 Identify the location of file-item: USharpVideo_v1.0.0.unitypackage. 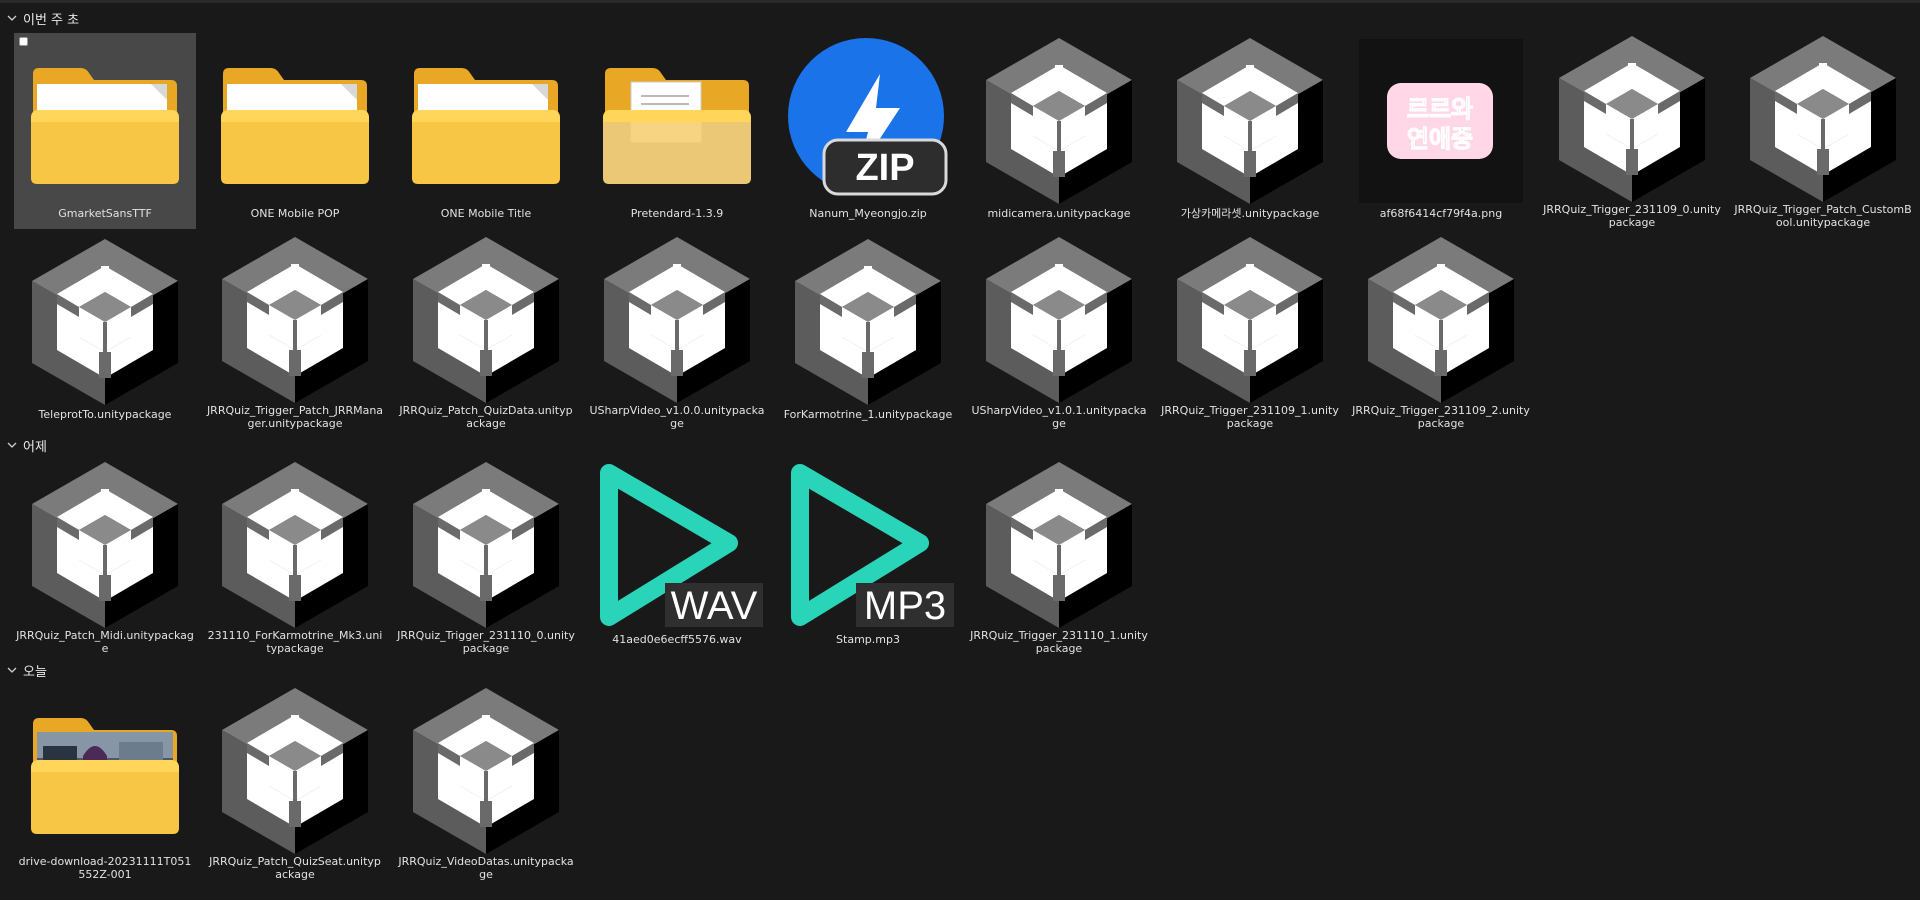
(677, 332).